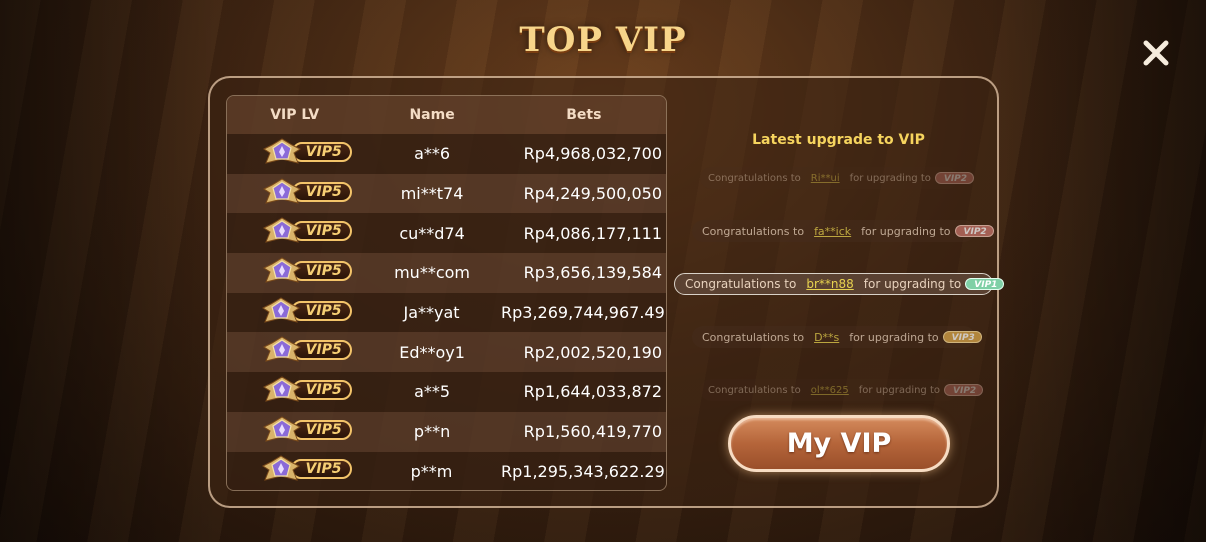  I want to click on notice-vip-badge: VIP3, so click(962, 337).